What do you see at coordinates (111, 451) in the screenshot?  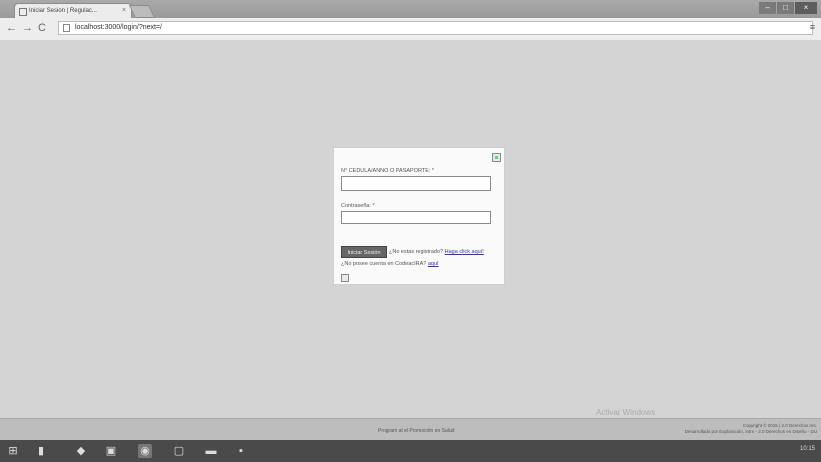 I see `explorer-icon: ▣` at bounding box center [111, 451].